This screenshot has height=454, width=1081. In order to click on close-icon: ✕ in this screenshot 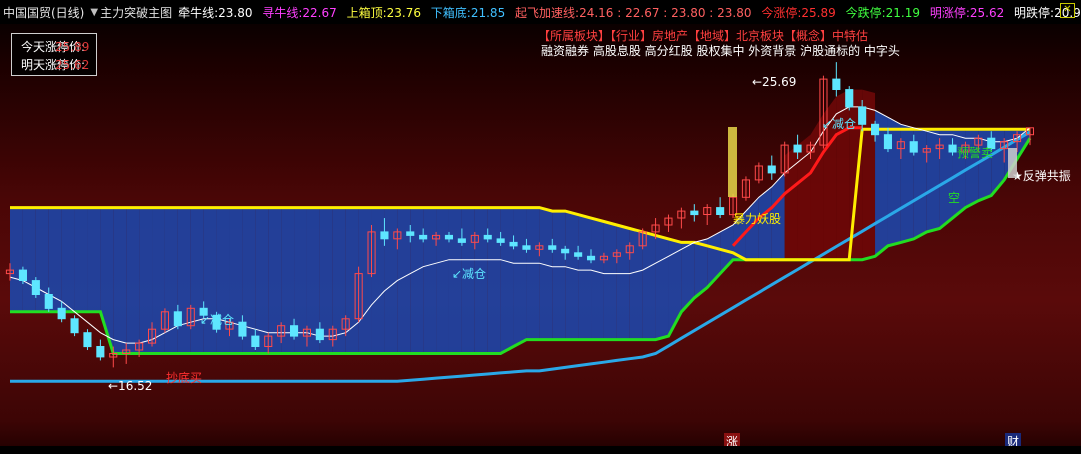, I will do `click(1067, 10)`.